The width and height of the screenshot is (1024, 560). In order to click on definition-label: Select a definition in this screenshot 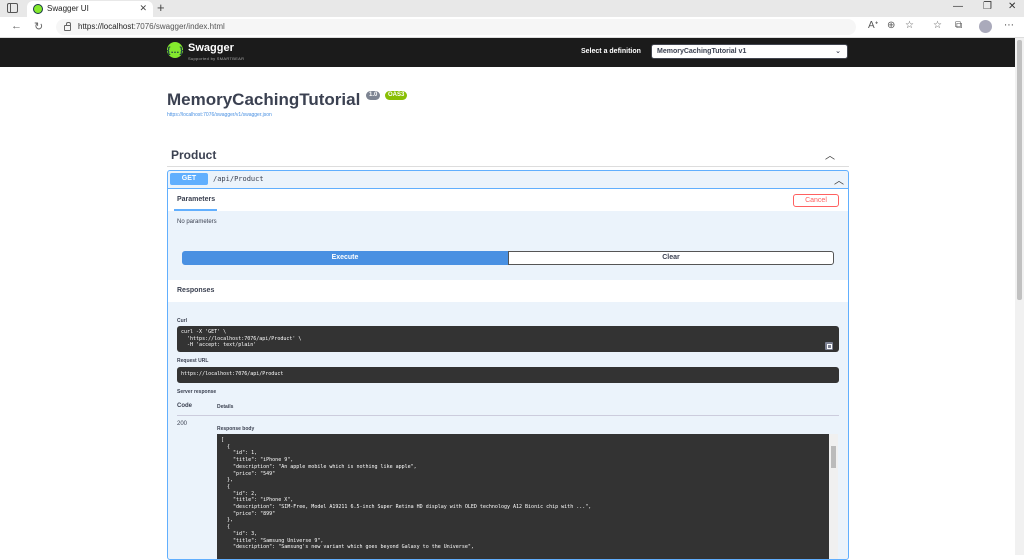, I will do `click(611, 51)`.